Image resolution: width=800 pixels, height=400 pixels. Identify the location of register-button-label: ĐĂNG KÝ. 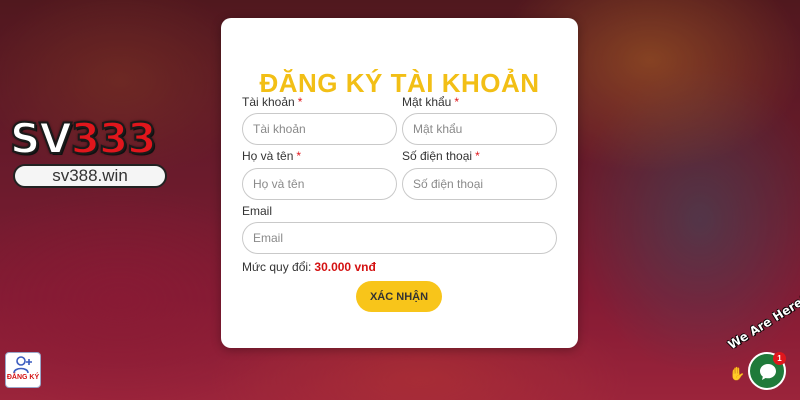
(23, 377).